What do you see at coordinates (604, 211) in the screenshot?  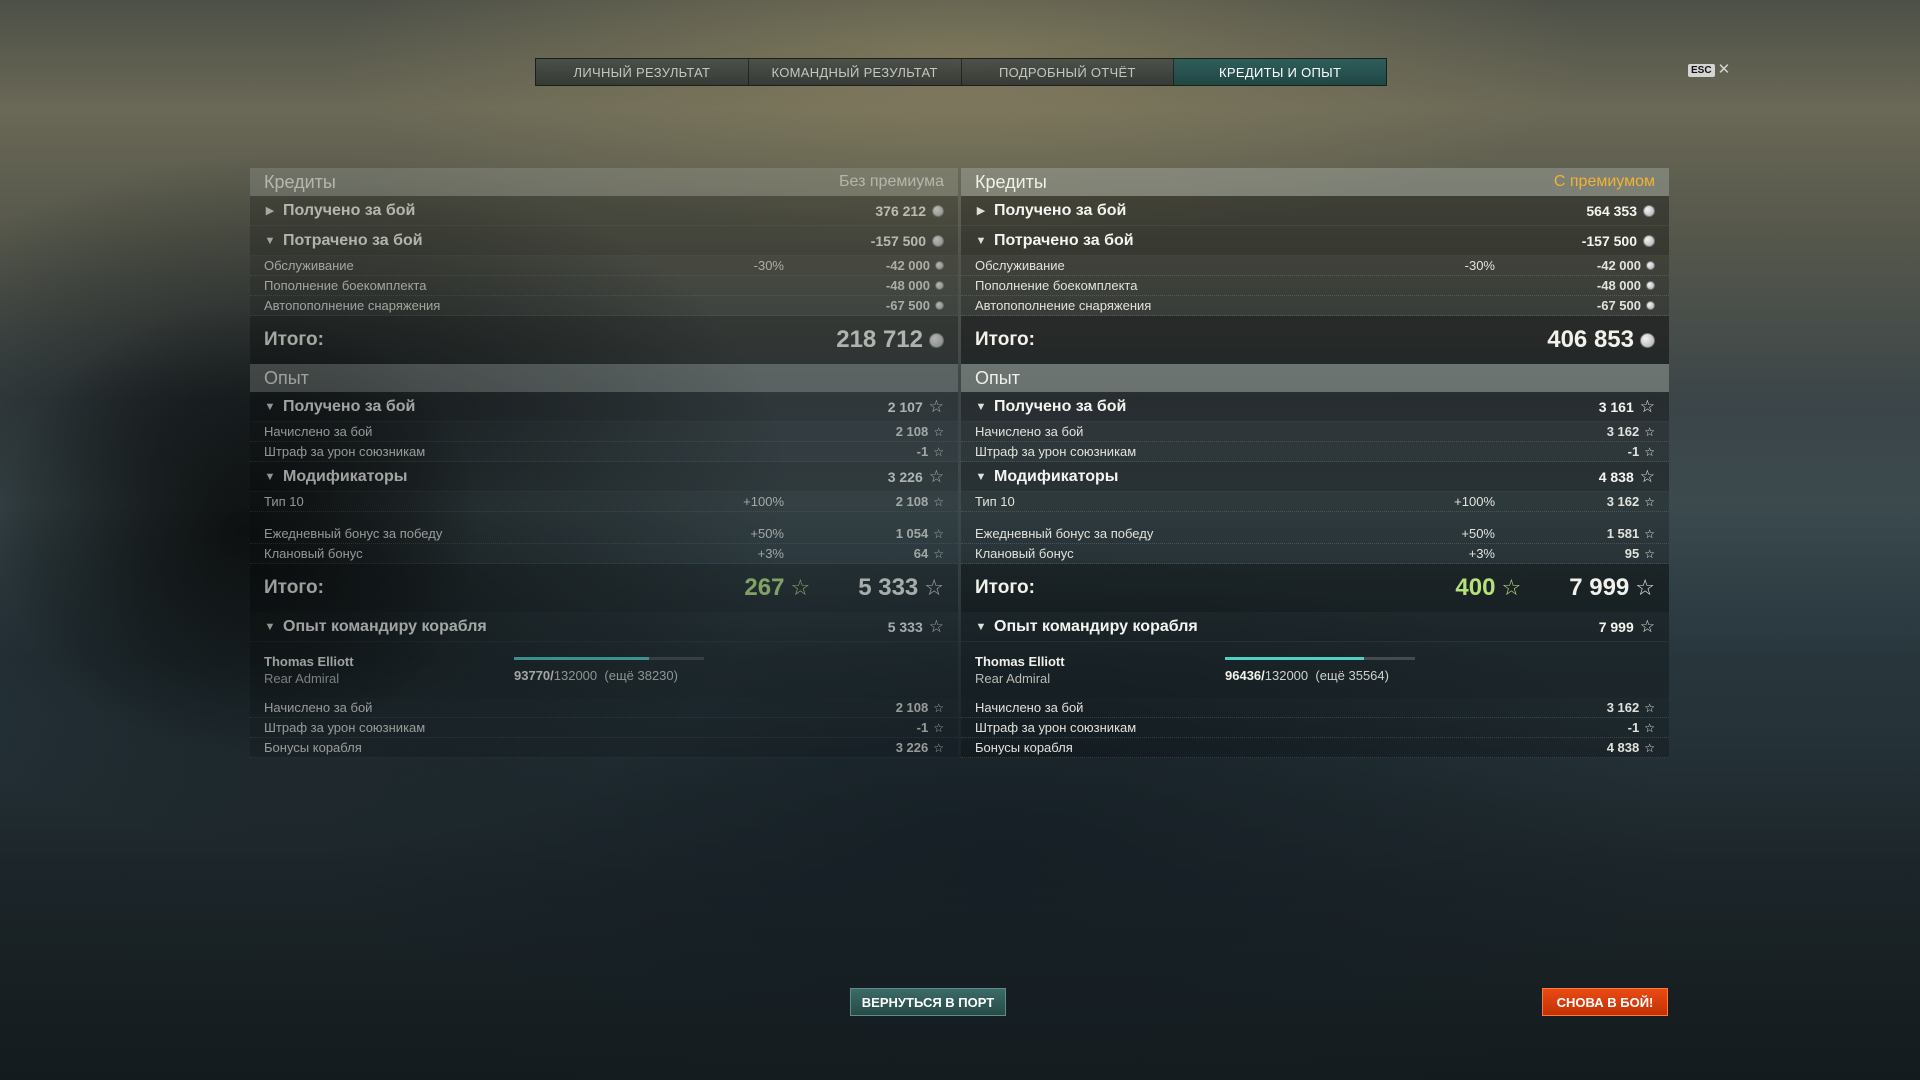 I see `credits-earned-section: ▶ Получено за бой 376 212` at bounding box center [604, 211].